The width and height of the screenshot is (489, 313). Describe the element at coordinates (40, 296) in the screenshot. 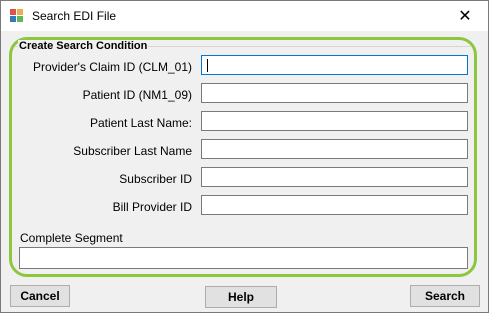

I see `cancel-button: Cancel` at that location.